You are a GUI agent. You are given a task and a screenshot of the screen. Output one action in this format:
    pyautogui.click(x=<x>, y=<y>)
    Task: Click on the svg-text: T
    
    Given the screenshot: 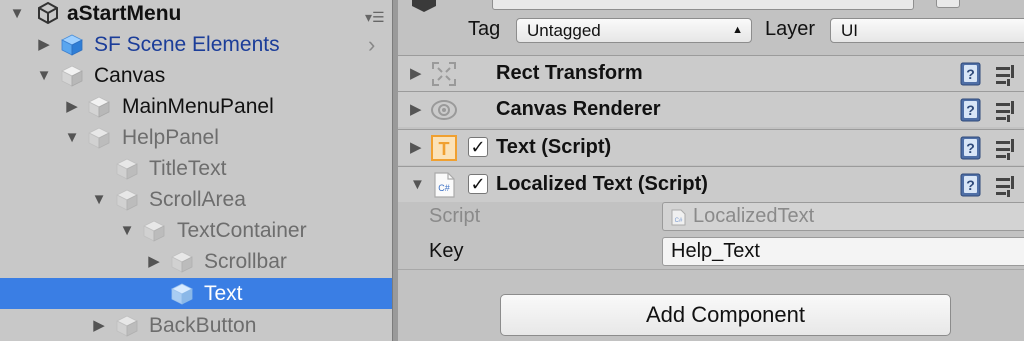 What is the action you would take?
    pyautogui.click(x=444, y=149)
    